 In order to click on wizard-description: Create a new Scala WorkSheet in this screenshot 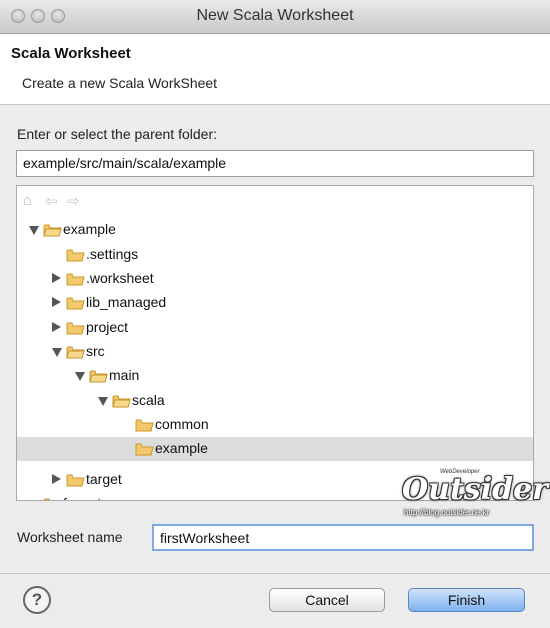, I will do `click(120, 83)`.